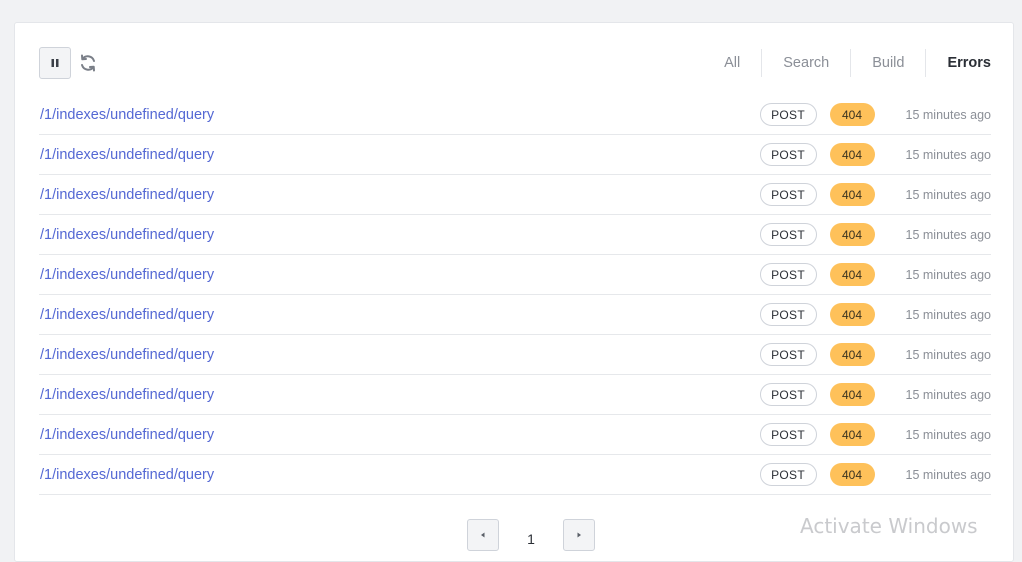 The width and height of the screenshot is (1022, 562). Describe the element at coordinates (889, 63) in the screenshot. I see `tab-build: Build` at that location.